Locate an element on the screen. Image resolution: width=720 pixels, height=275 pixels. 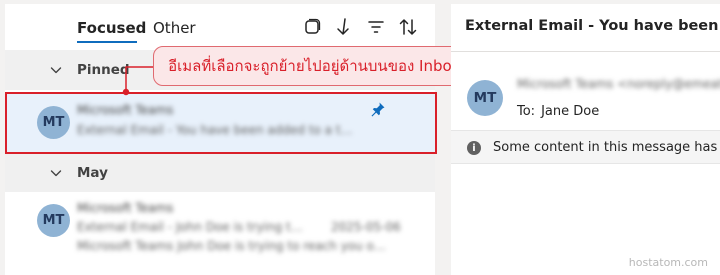
watermark: hostatom.com is located at coordinates (668, 262).